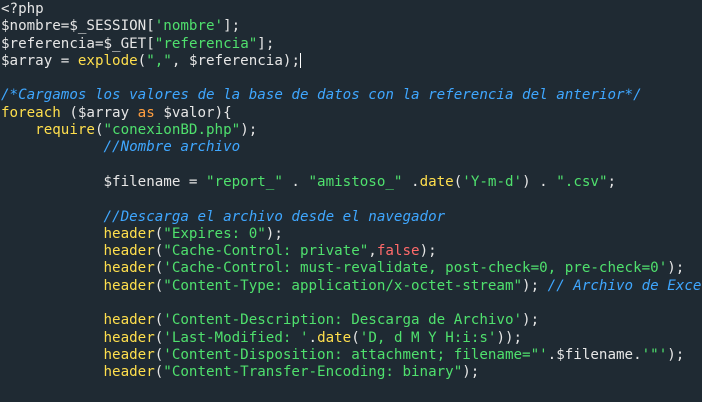  What do you see at coordinates (244, 181) in the screenshot?
I see `code-string: "report_"` at bounding box center [244, 181].